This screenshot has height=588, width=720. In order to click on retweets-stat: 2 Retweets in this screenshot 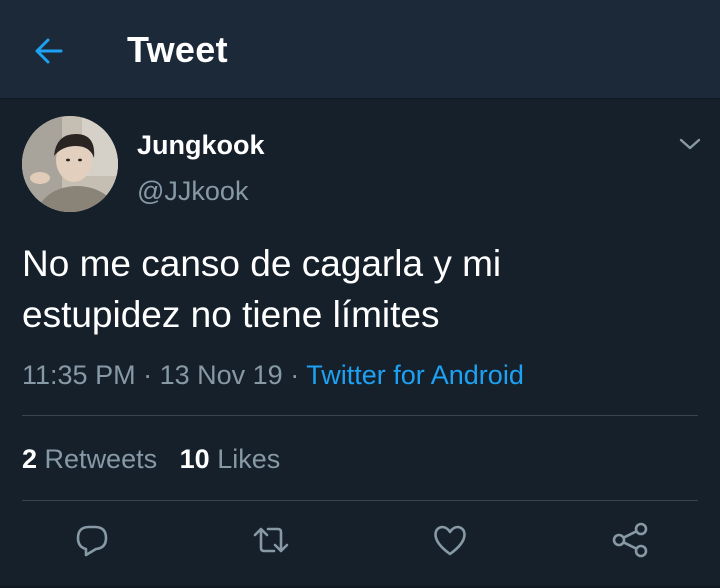, I will do `click(89, 459)`.